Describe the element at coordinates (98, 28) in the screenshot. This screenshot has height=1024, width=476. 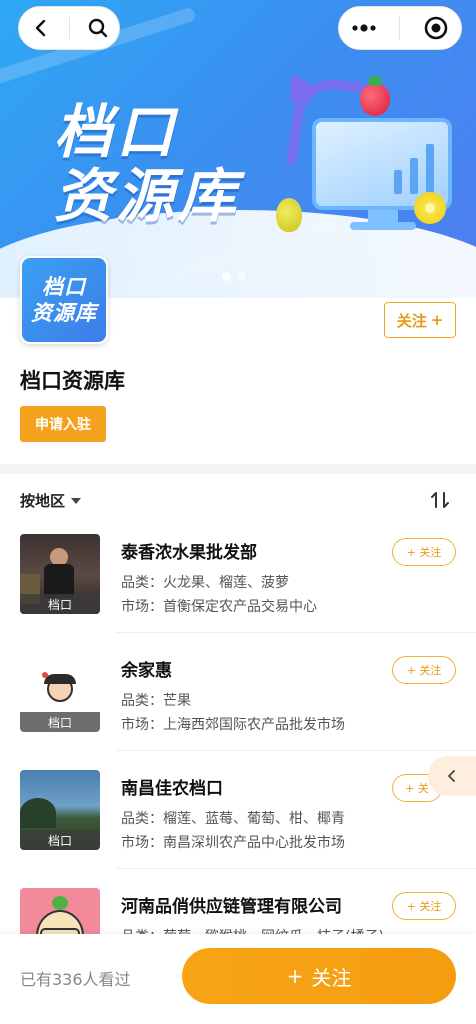
I see `search-icon` at that location.